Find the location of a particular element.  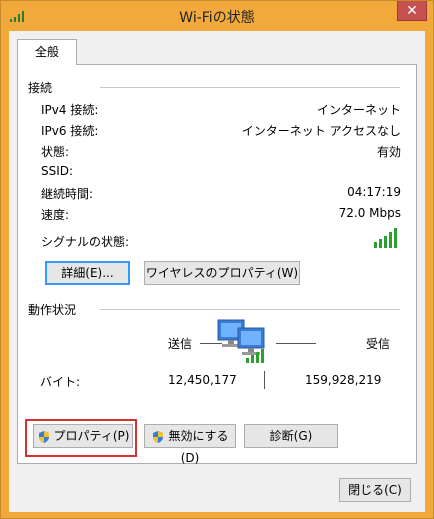

wireless-properties-button: ワイヤレスのプロパティ(W) is located at coordinates (222, 273).